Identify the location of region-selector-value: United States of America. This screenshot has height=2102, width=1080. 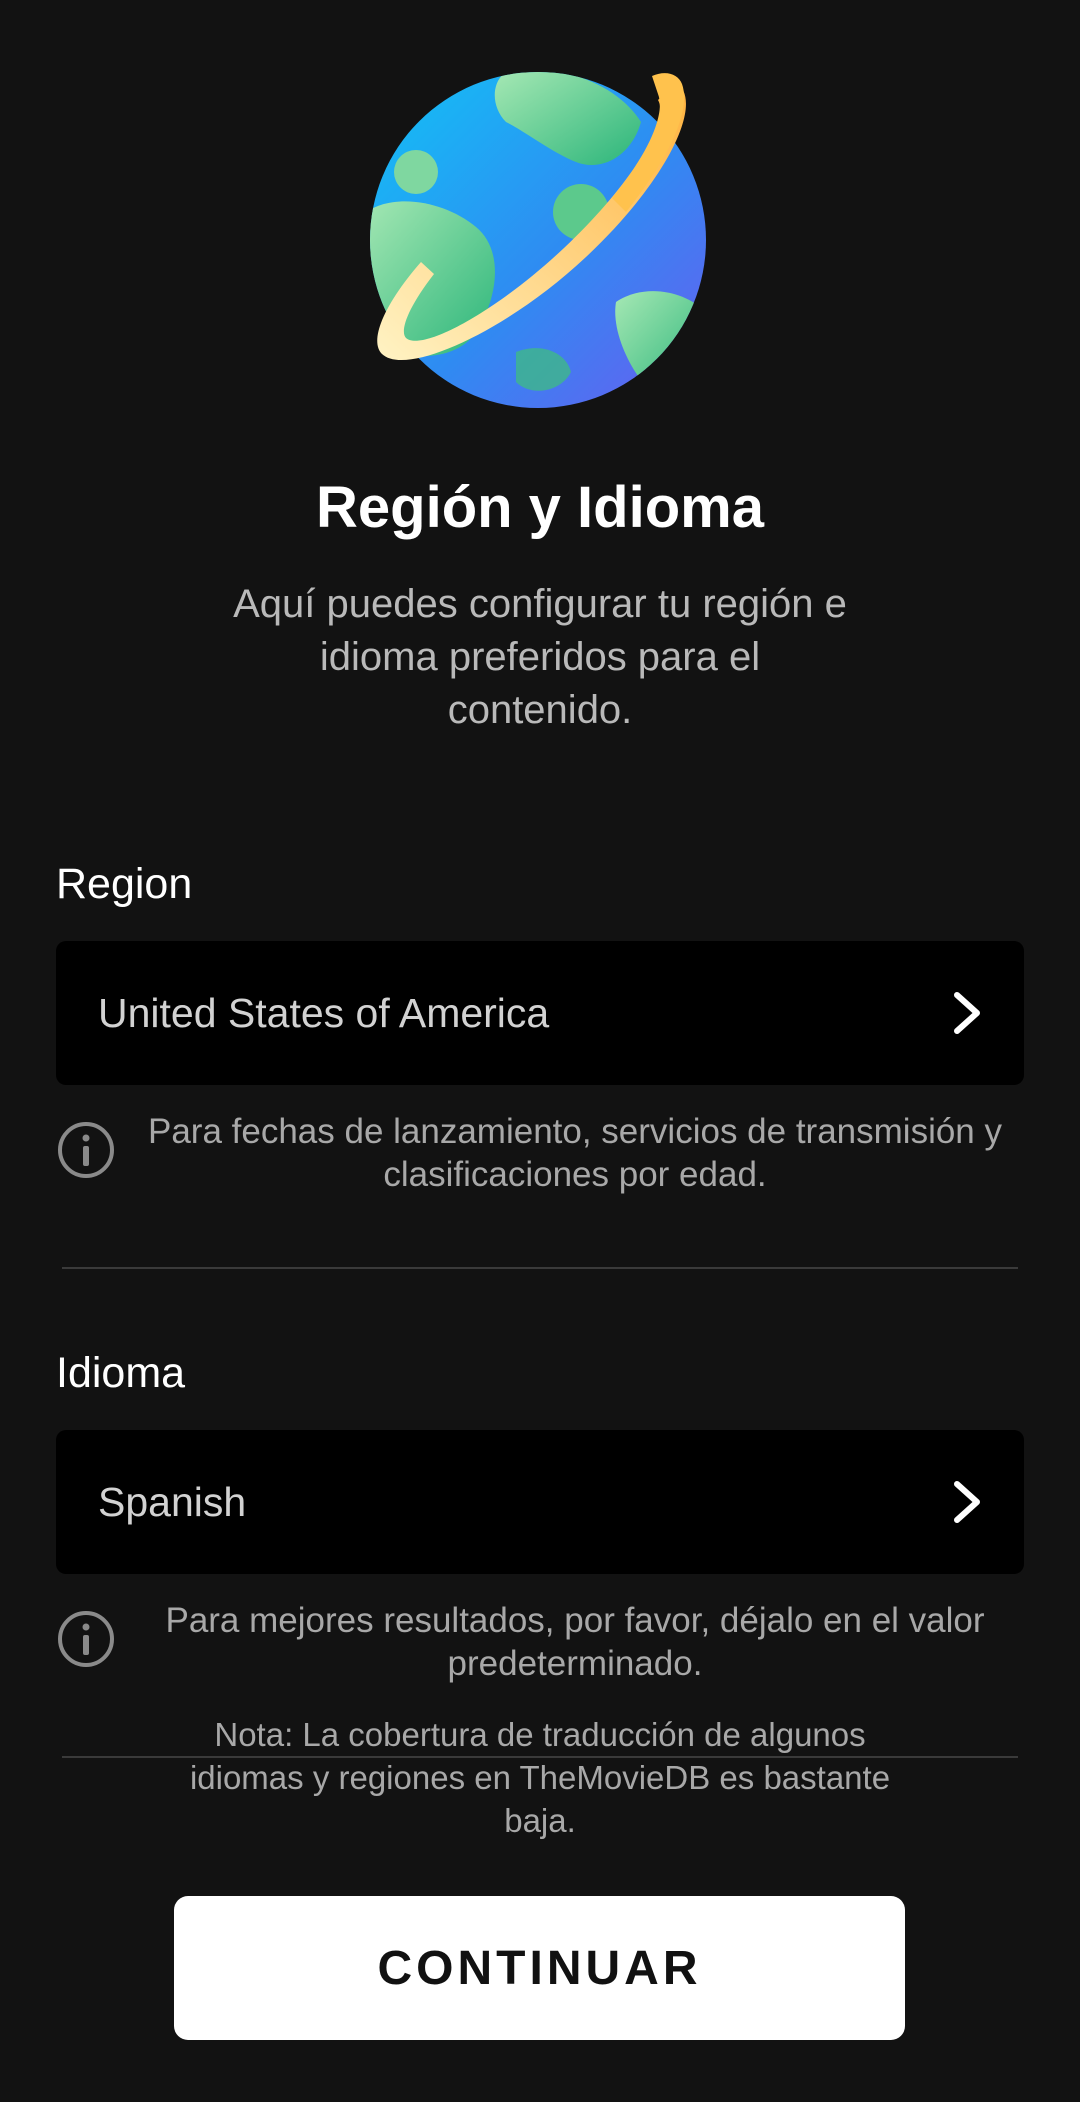
(324, 1012).